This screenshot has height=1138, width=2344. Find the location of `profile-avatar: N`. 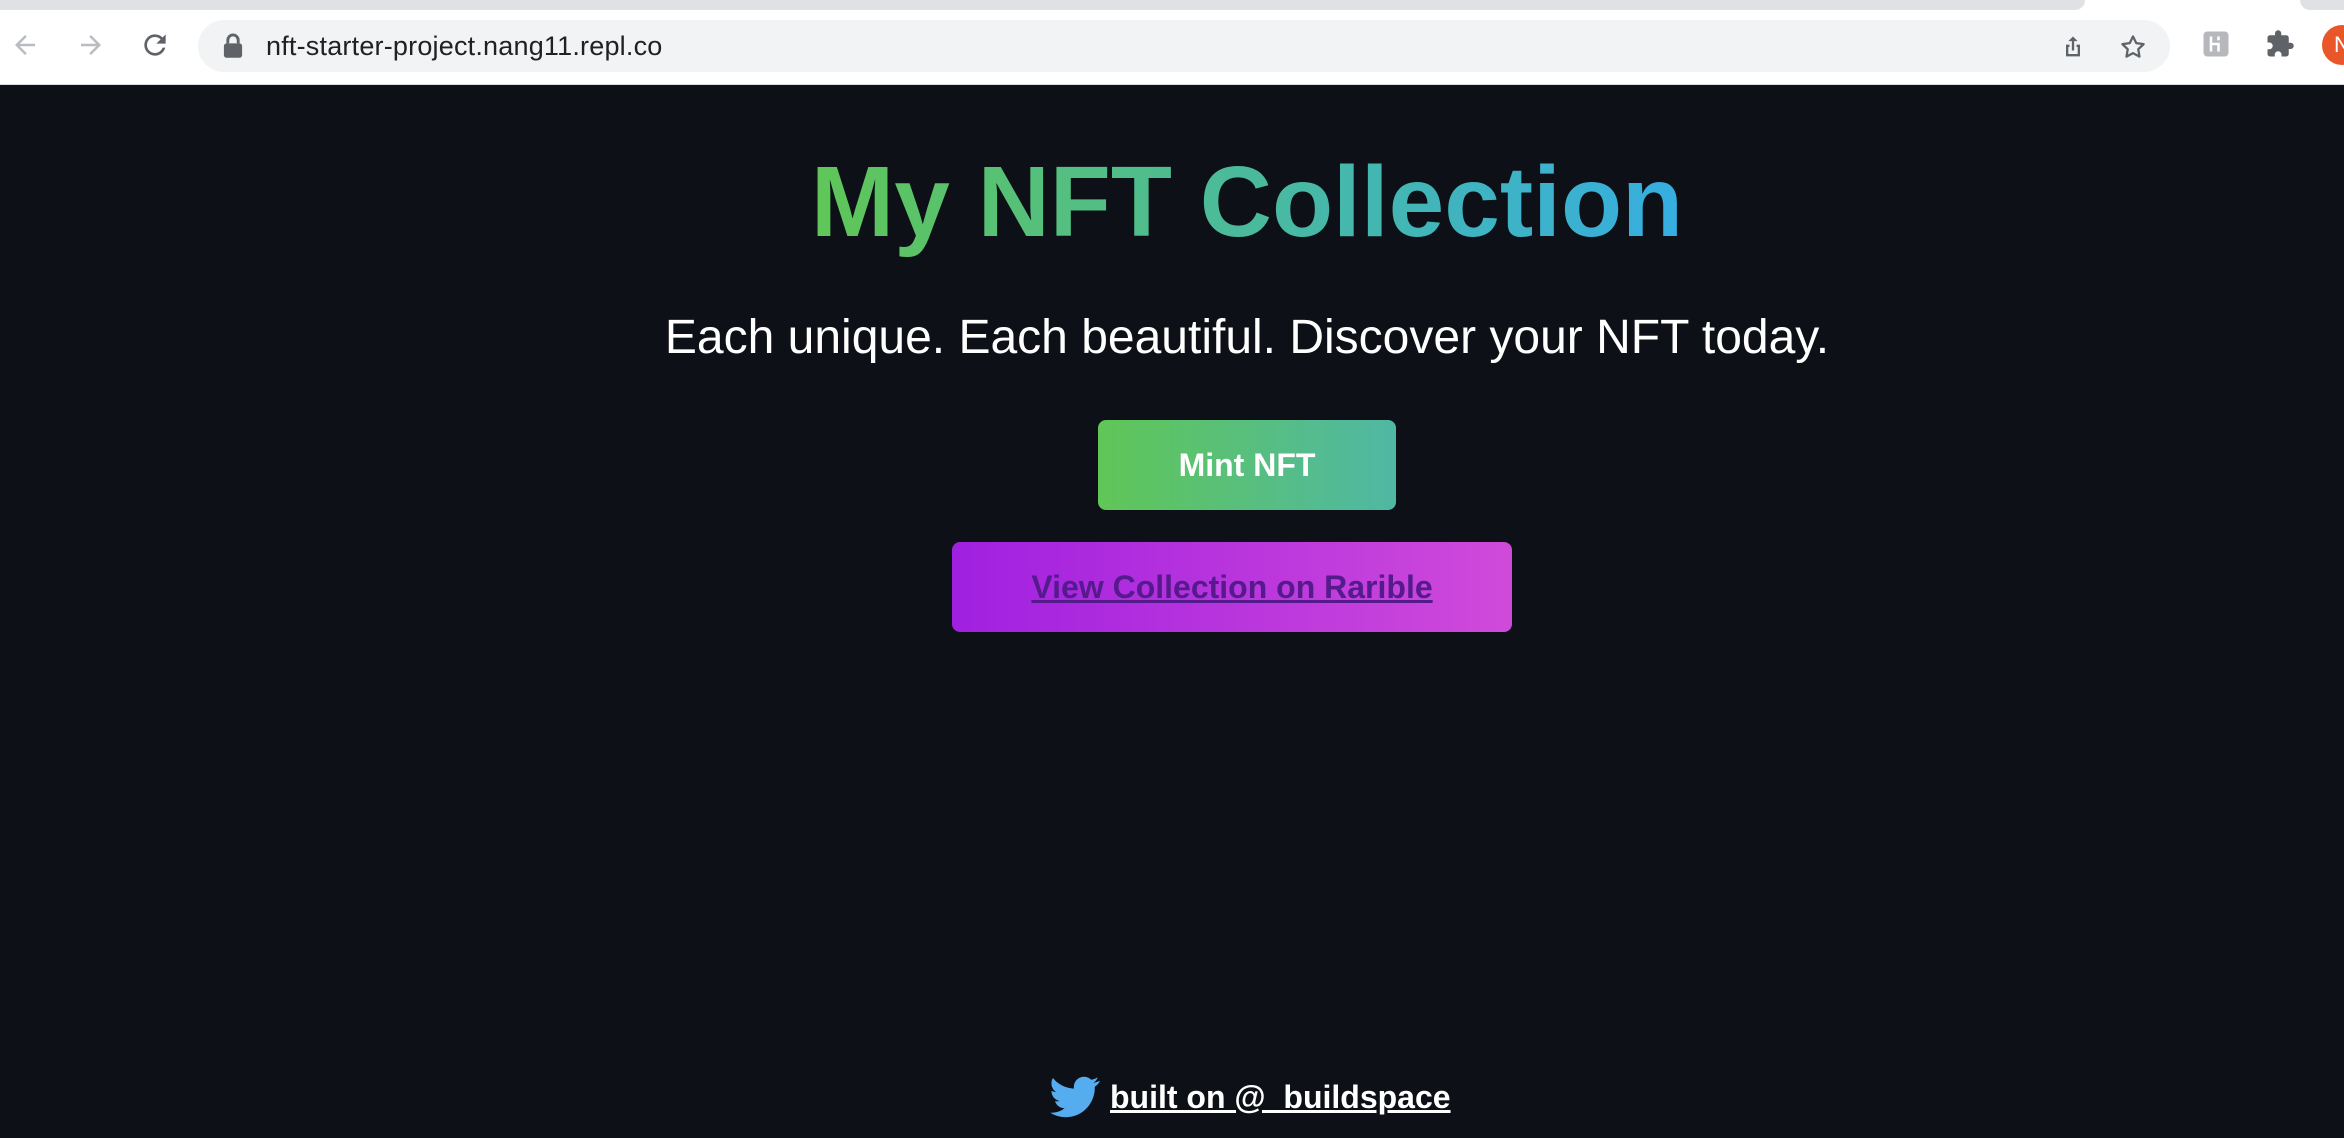

profile-avatar: N is located at coordinates (2333, 45).